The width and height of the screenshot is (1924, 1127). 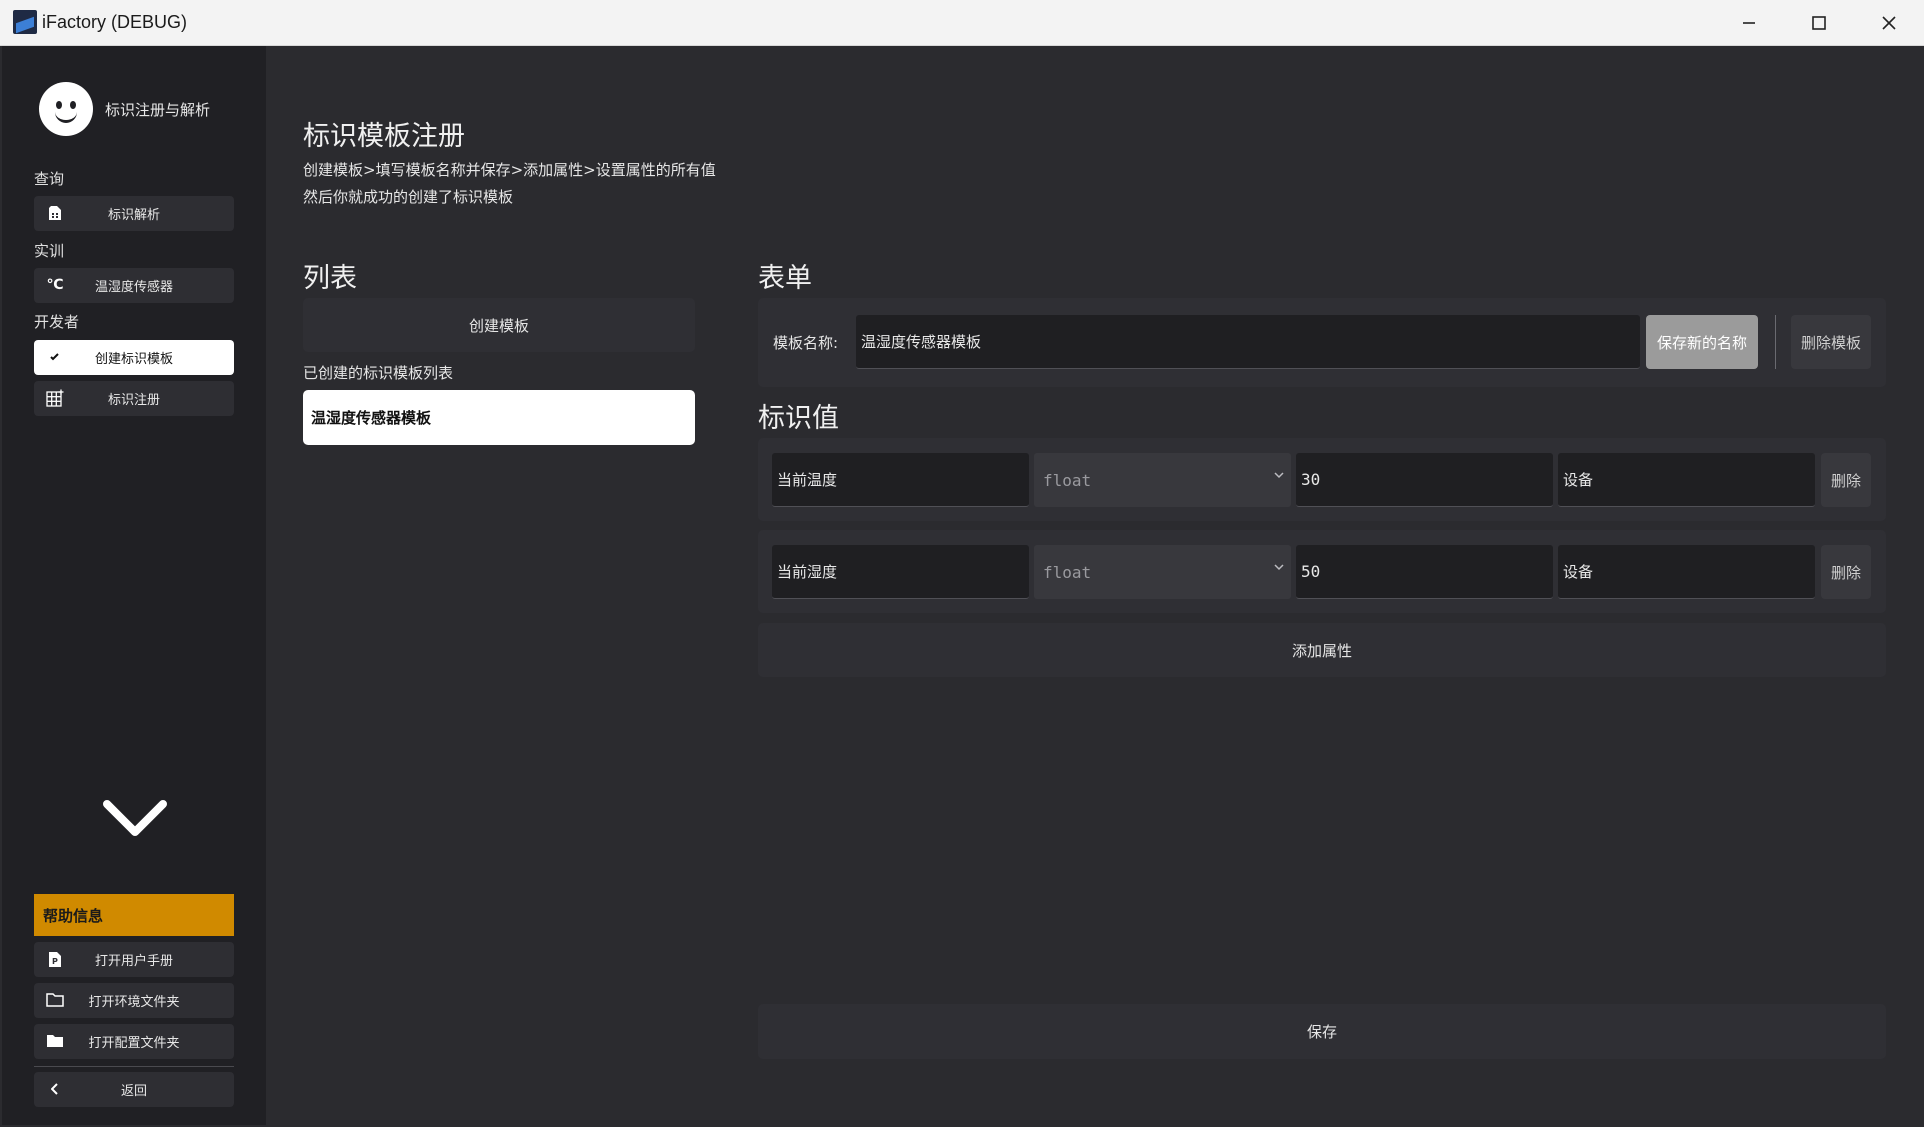 What do you see at coordinates (55, 1000) in the screenshot?
I see `folder-outline-icon` at bounding box center [55, 1000].